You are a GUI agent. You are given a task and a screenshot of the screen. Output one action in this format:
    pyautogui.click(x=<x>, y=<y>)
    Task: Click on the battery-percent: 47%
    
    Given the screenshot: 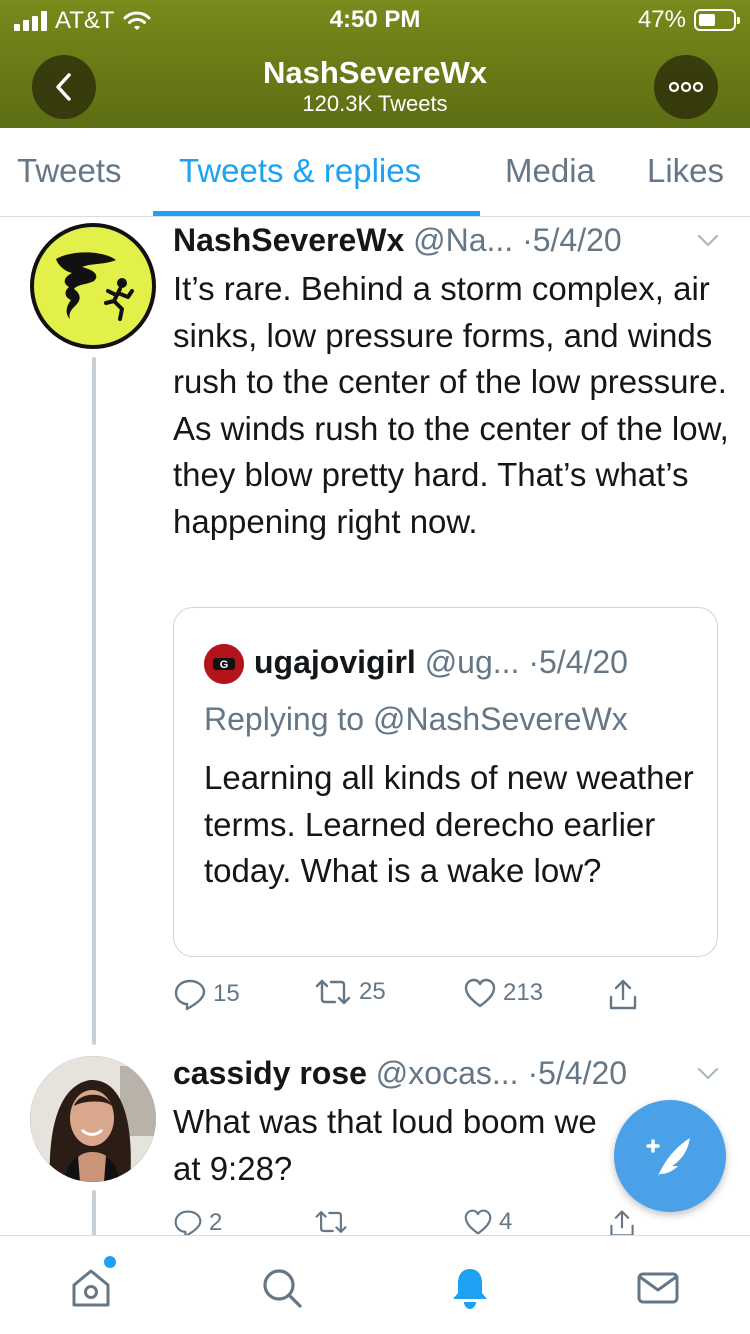 What is the action you would take?
    pyautogui.click(x=661, y=19)
    